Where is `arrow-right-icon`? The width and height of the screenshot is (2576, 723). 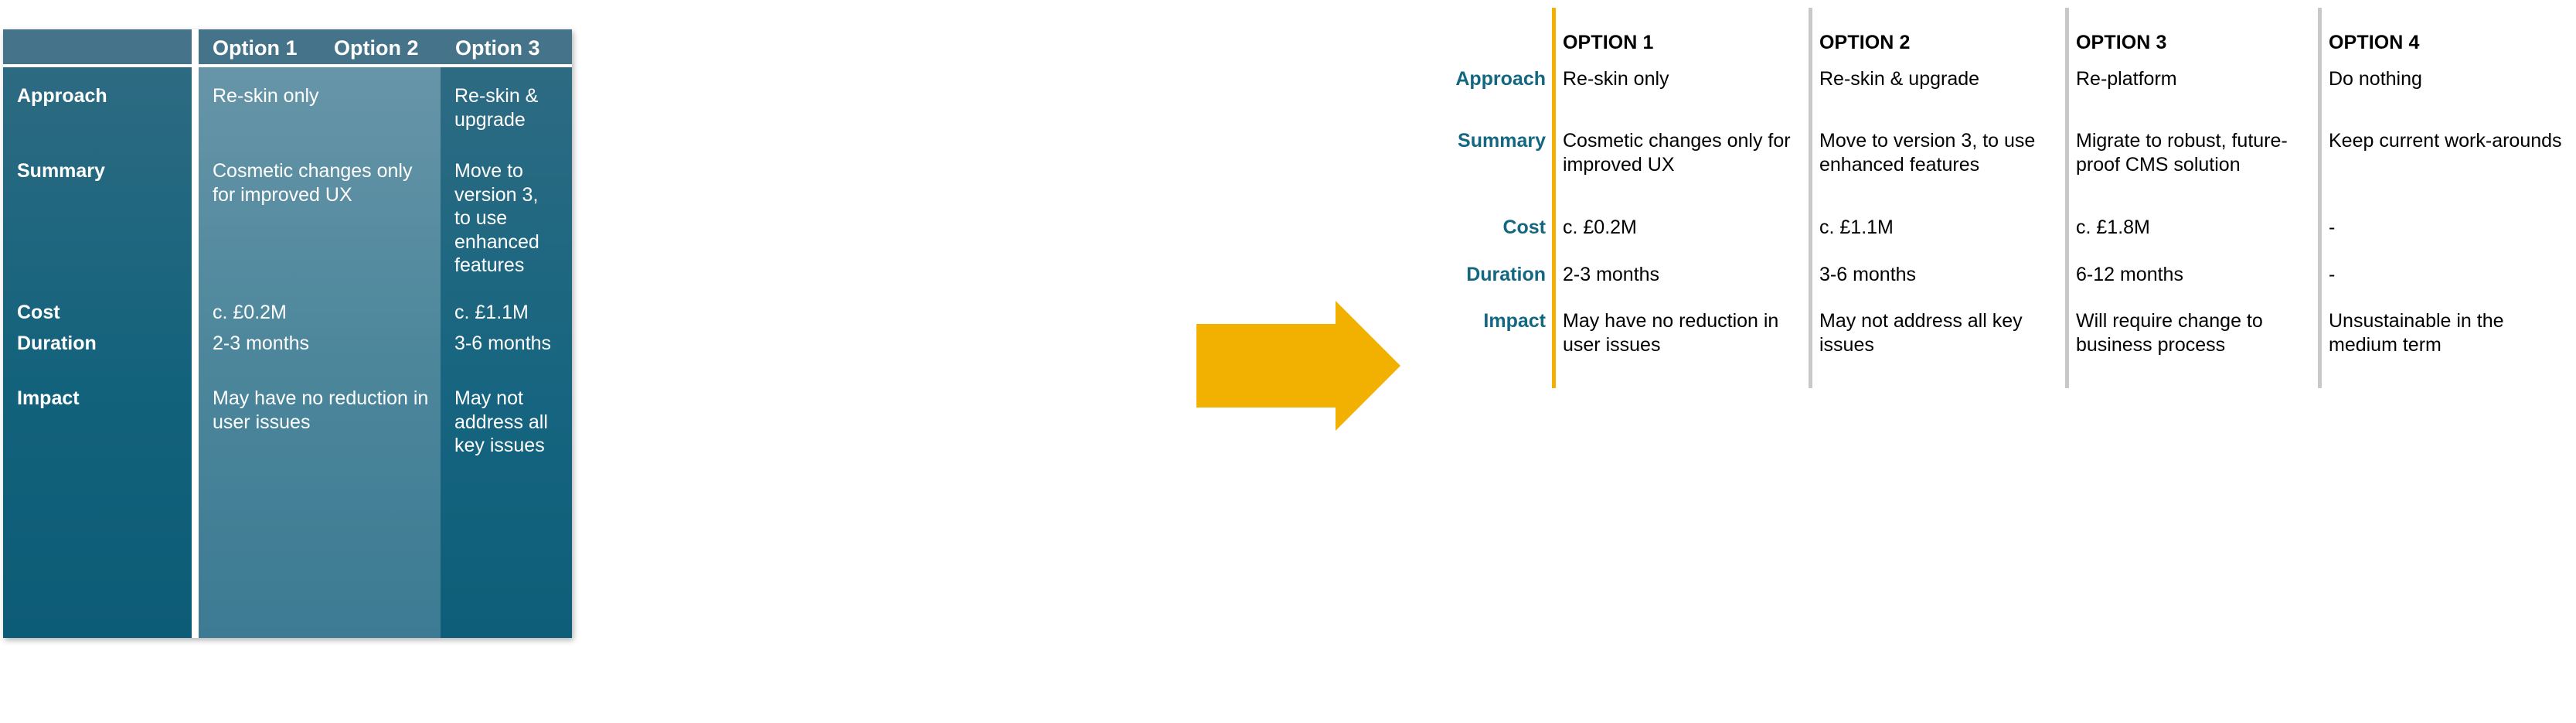
arrow-right-icon is located at coordinates (1298, 366).